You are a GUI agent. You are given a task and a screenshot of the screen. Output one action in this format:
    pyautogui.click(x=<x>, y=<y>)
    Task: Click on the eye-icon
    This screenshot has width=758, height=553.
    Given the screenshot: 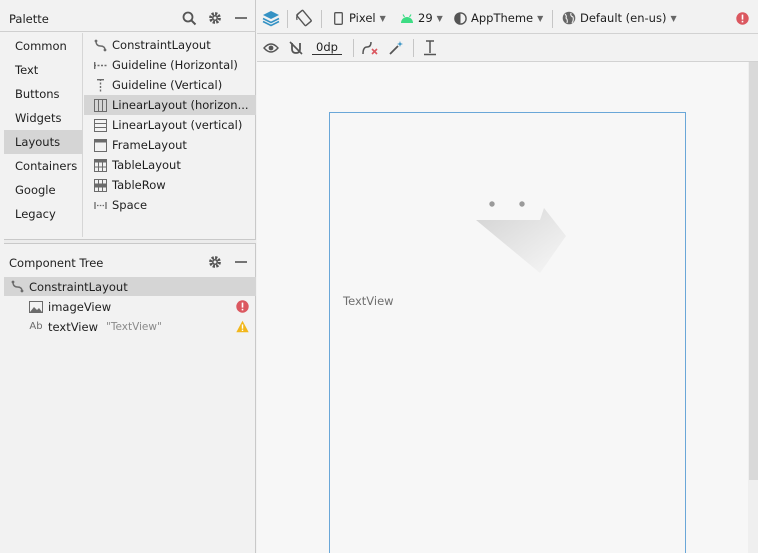 What is the action you would take?
    pyautogui.click(x=271, y=48)
    